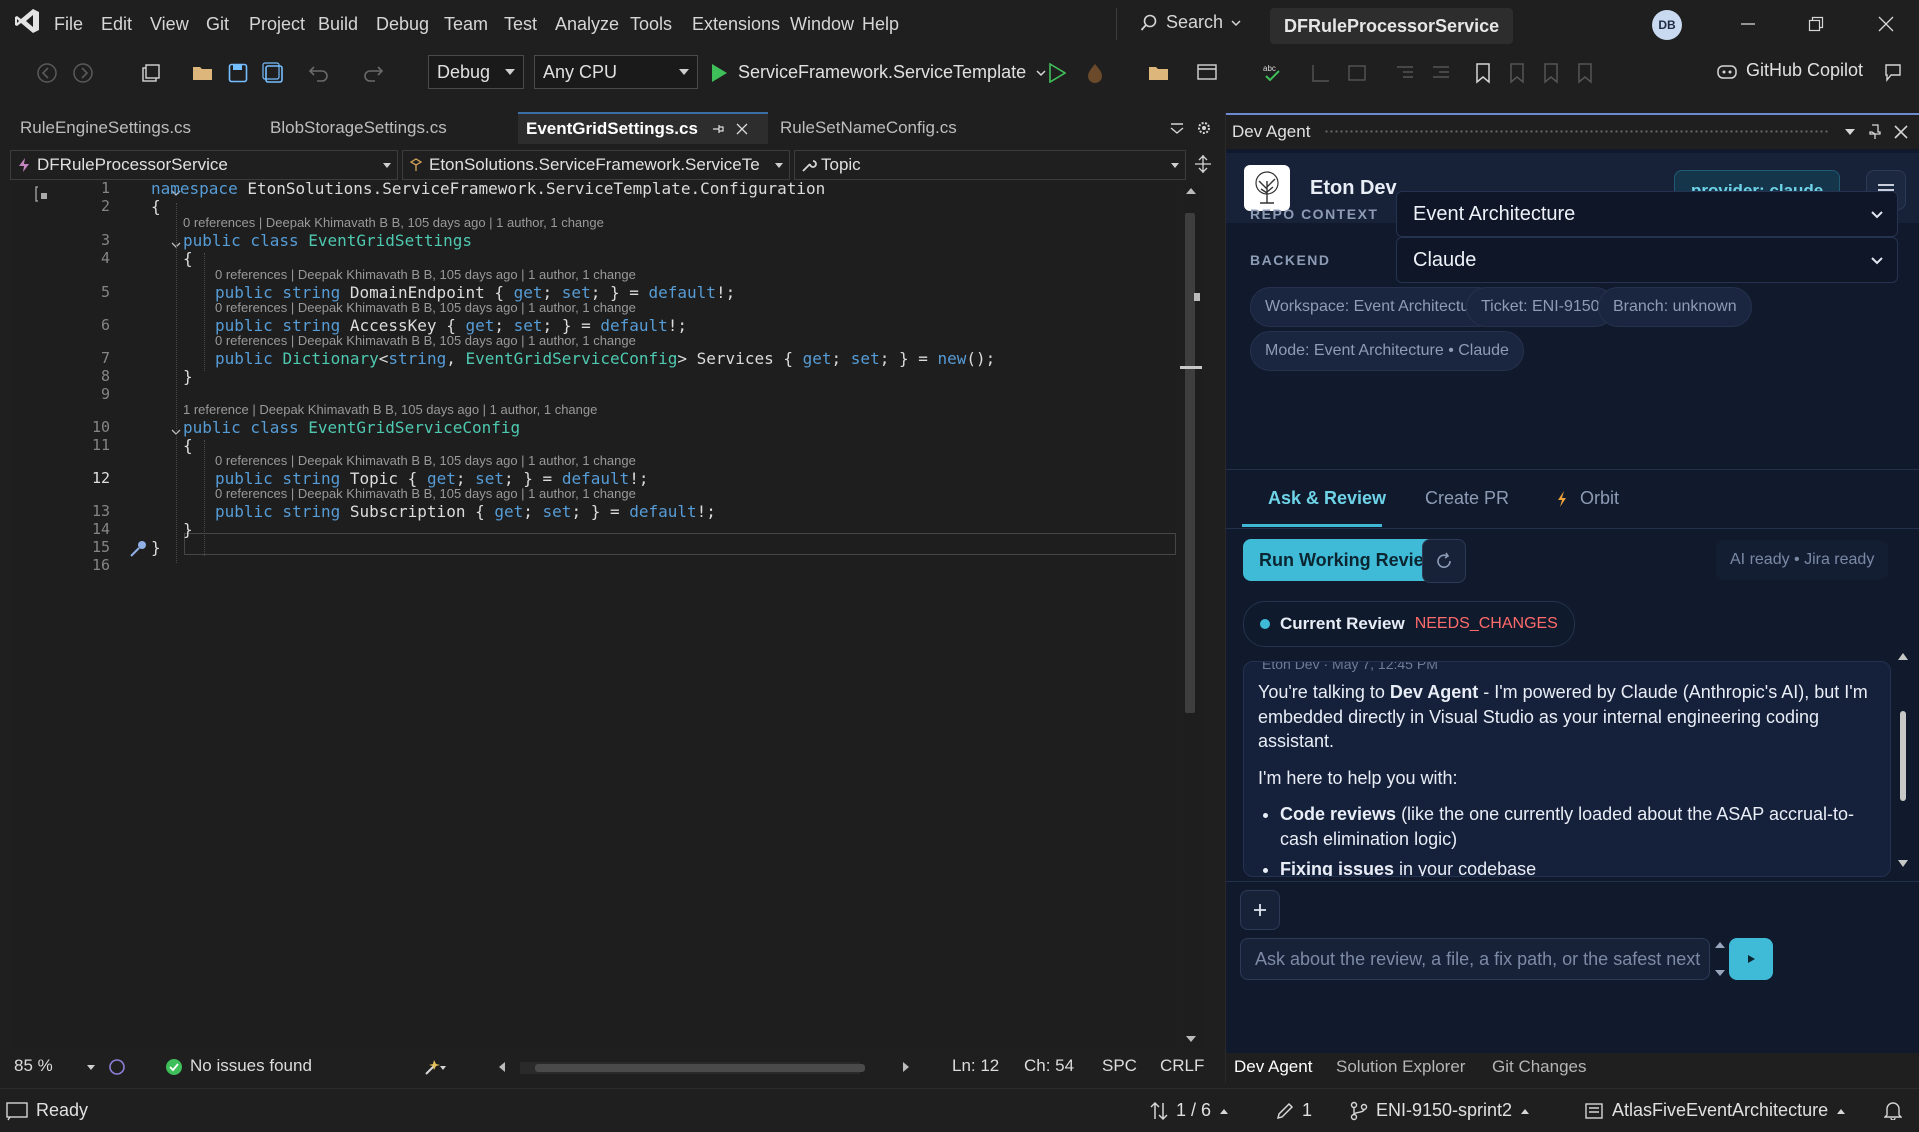 This screenshot has width=1919, height=1132. I want to click on menu-edit: Edit, so click(116, 24).